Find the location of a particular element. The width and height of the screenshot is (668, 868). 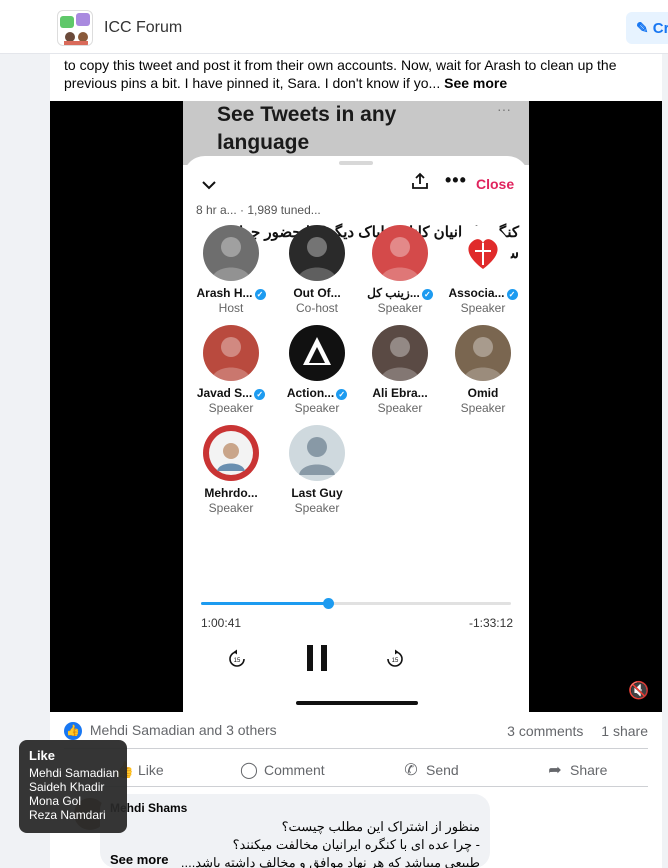

tooltip-name: Saideh Khadir is located at coordinates (67, 787).